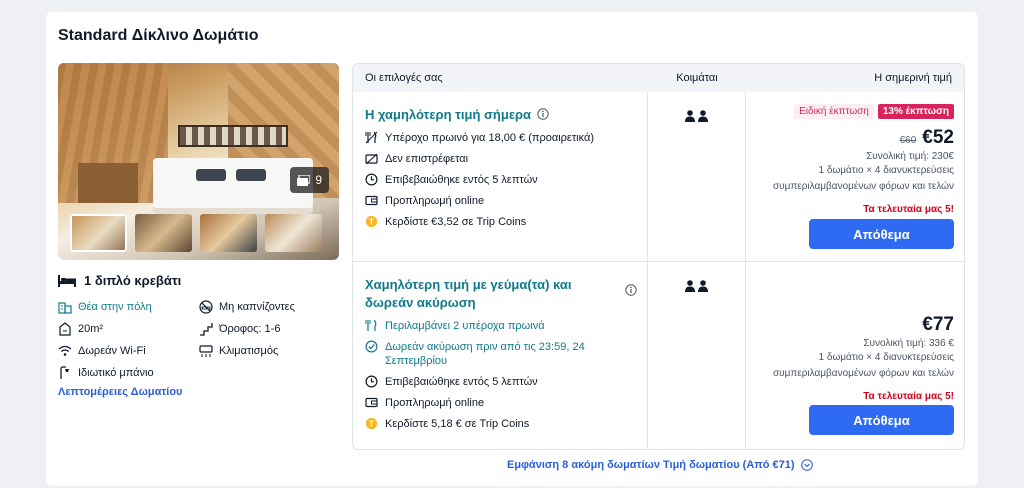 The image size is (1024, 488). I want to click on discount-percent-badge: 13% έκπτωση, so click(915, 111).